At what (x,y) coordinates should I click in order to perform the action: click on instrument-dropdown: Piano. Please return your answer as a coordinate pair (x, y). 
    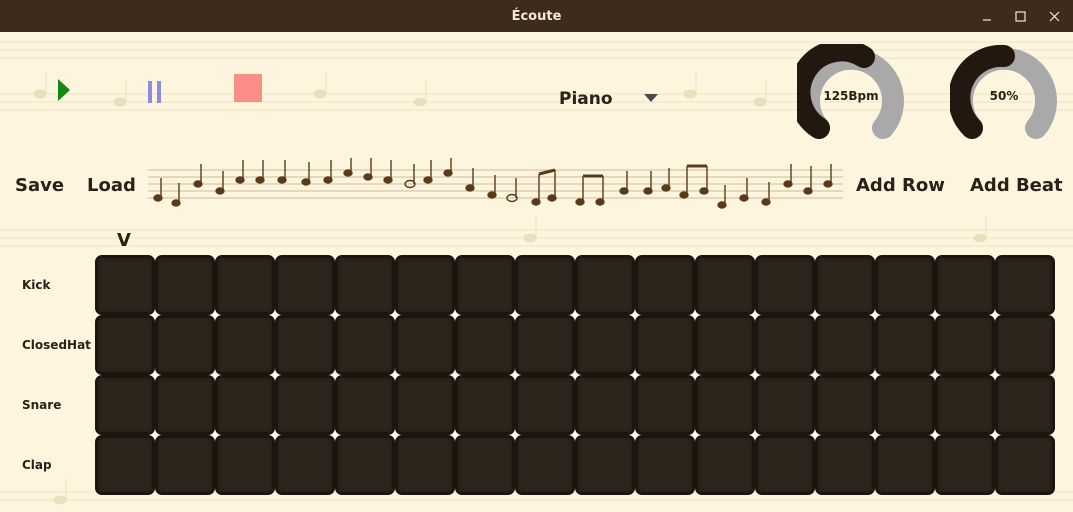
    Looking at the image, I should click on (608, 99).